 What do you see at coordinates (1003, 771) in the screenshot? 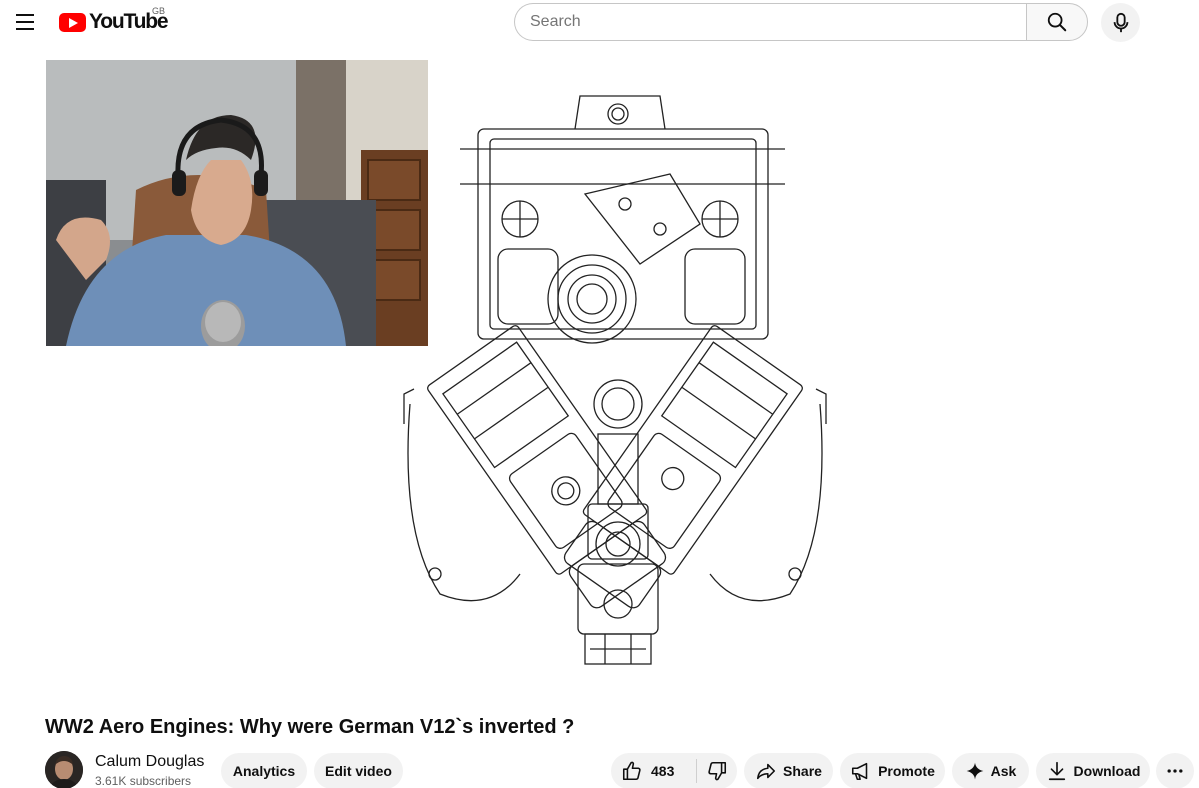
I see `ask-label: Ask` at bounding box center [1003, 771].